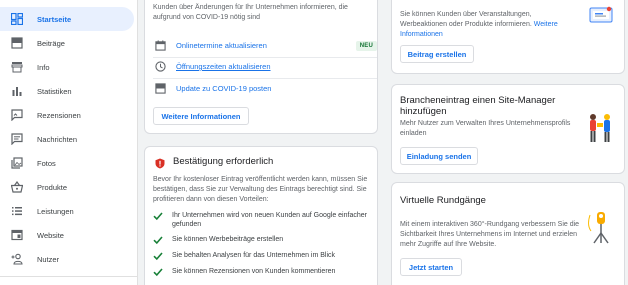 This screenshot has height=285, width=628. I want to click on covid-row-post-update: Update zu COVID-19 posten, so click(265, 88).